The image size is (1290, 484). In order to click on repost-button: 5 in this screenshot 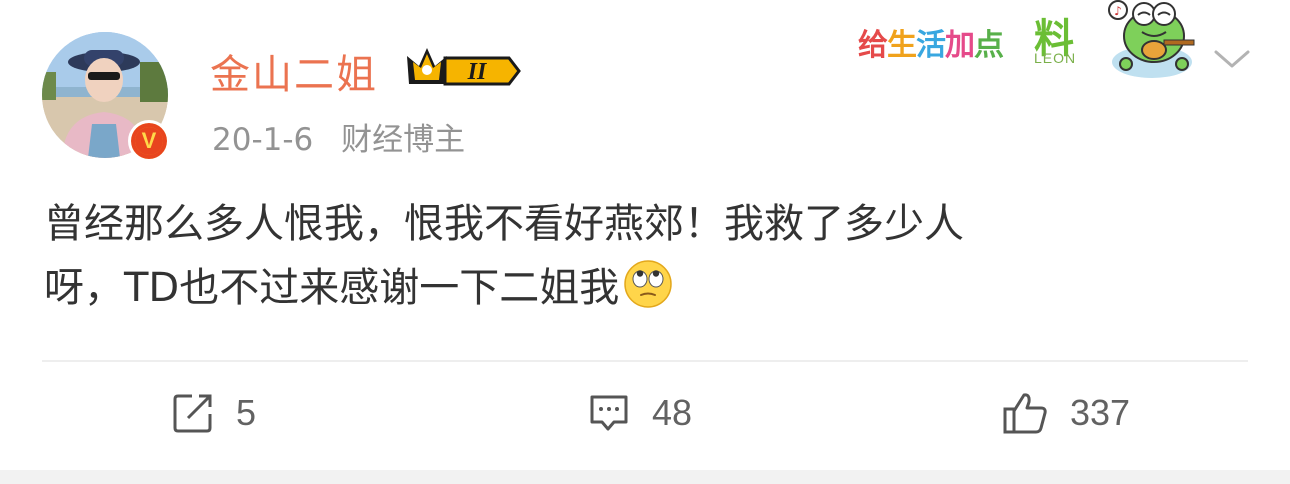, I will do `click(214, 413)`.